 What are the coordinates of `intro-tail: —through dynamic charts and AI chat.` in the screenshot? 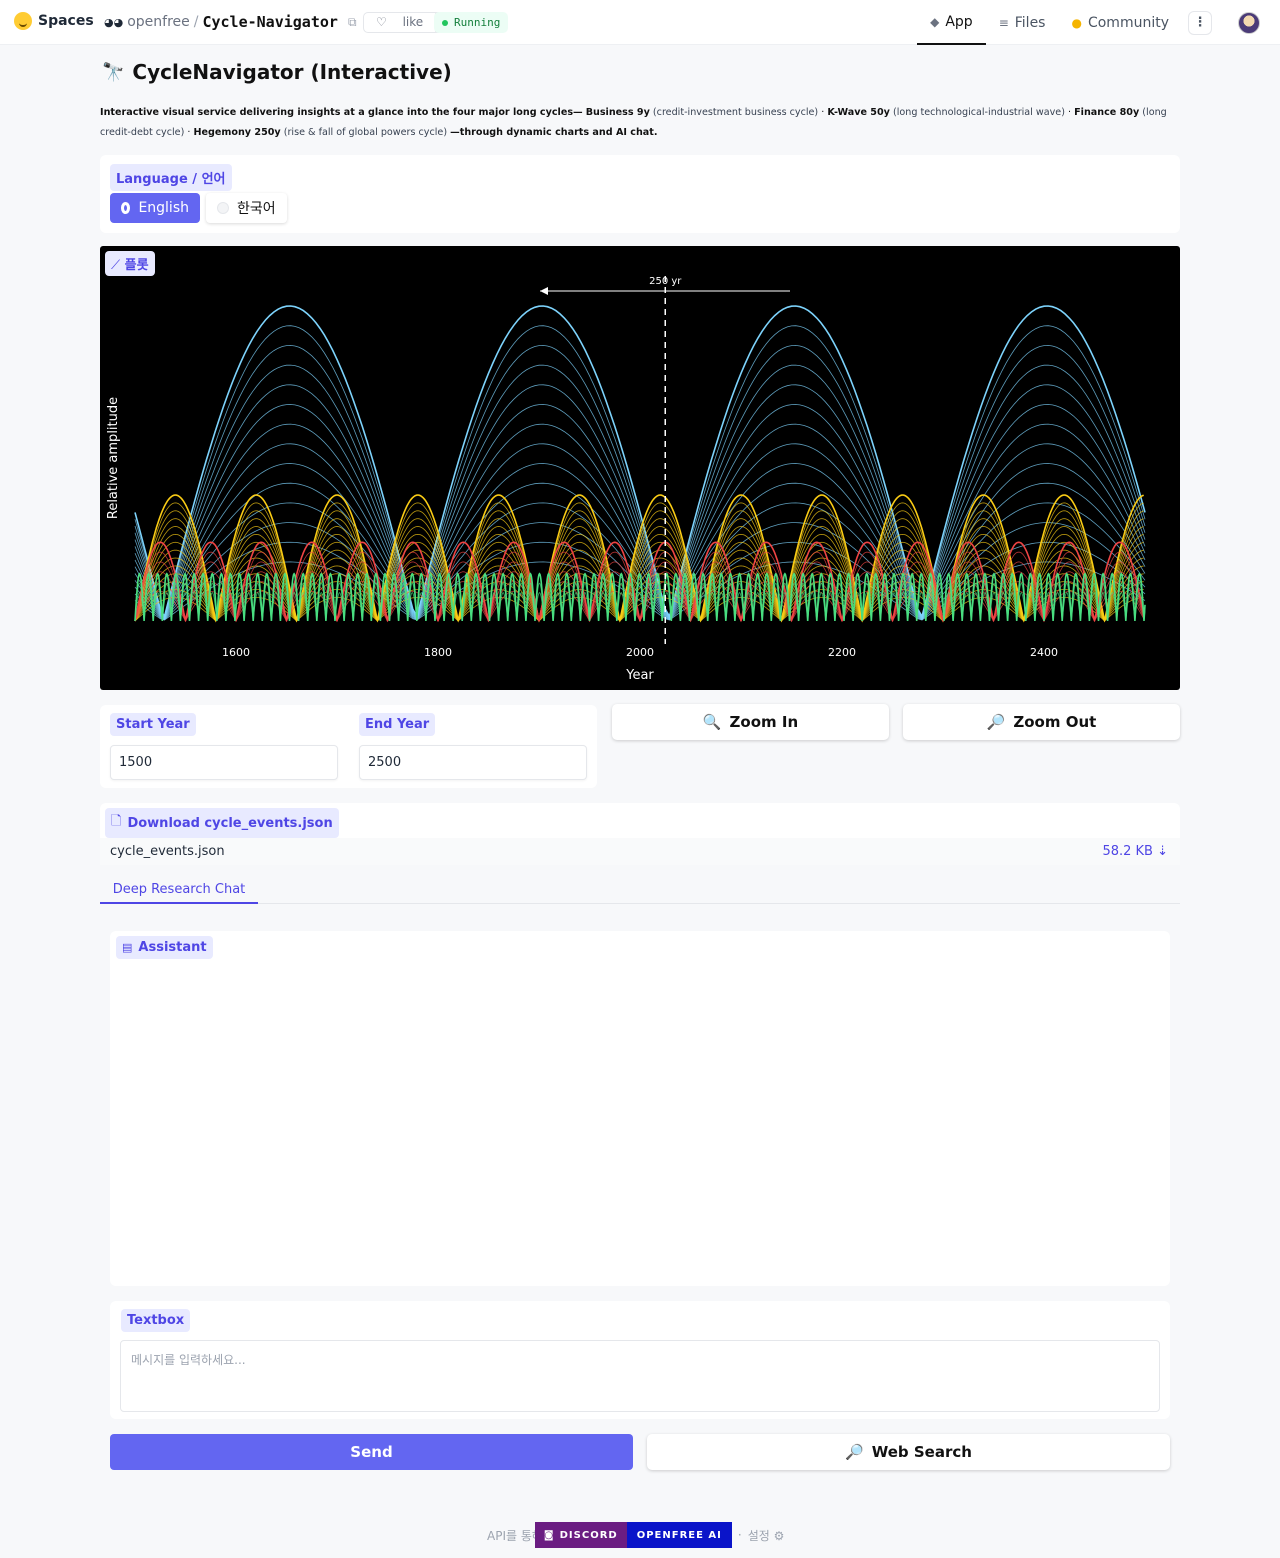 It's located at (554, 132).